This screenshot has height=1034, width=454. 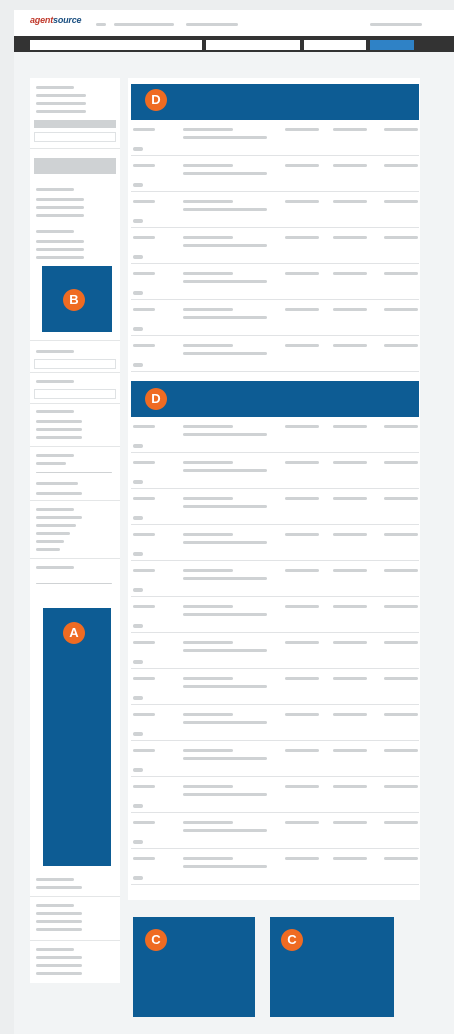 What do you see at coordinates (401, 714) in the screenshot?
I see `listing-col-date` at bounding box center [401, 714].